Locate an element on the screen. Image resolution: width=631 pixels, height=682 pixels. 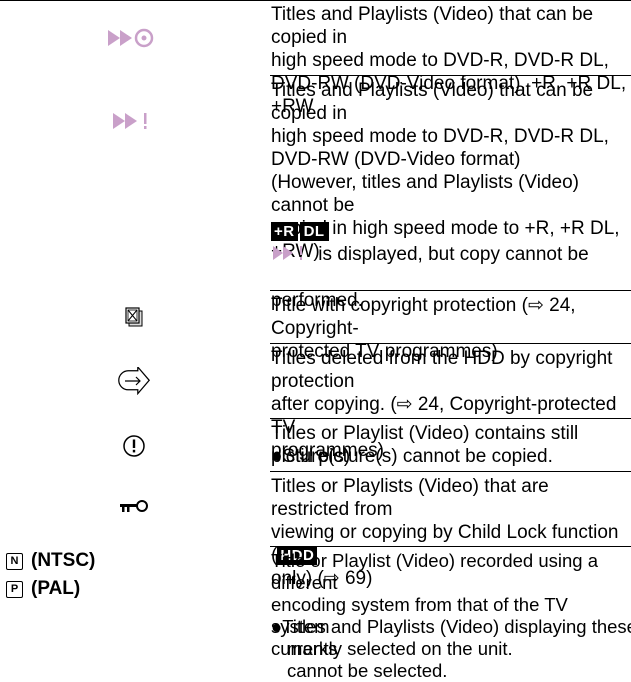
note-text: is displayed, but copy cannot be is located at coordinates (451, 254).